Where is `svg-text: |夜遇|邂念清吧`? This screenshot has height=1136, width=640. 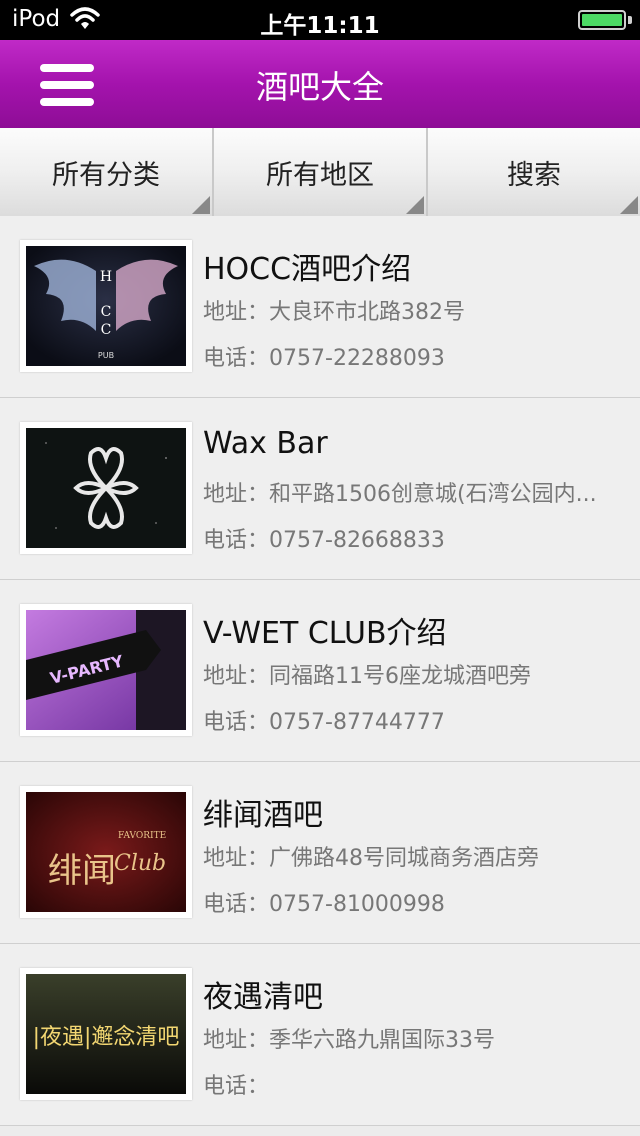
svg-text: |夜遇|邂念清吧 is located at coordinates (106, 1037).